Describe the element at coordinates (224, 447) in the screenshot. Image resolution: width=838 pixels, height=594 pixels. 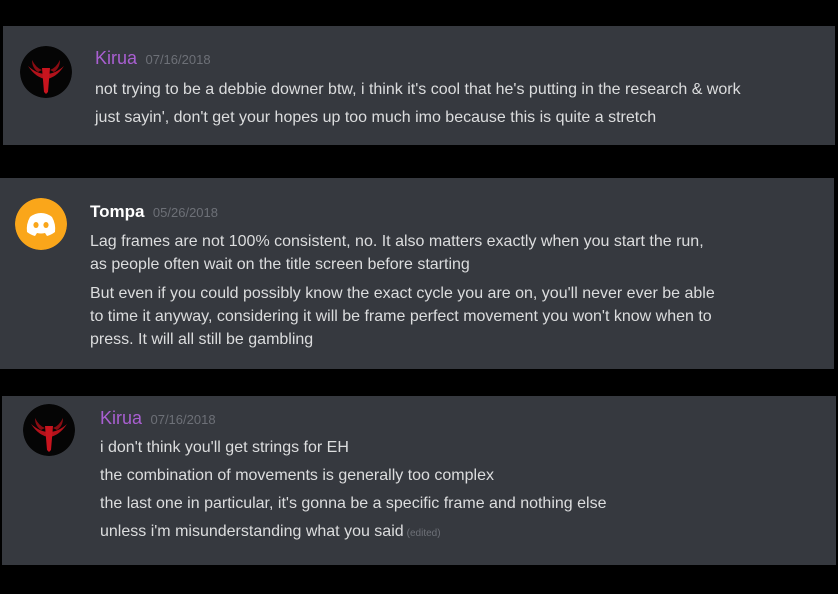
I see `message-line: i don't think you'll get strings for EH` at that location.